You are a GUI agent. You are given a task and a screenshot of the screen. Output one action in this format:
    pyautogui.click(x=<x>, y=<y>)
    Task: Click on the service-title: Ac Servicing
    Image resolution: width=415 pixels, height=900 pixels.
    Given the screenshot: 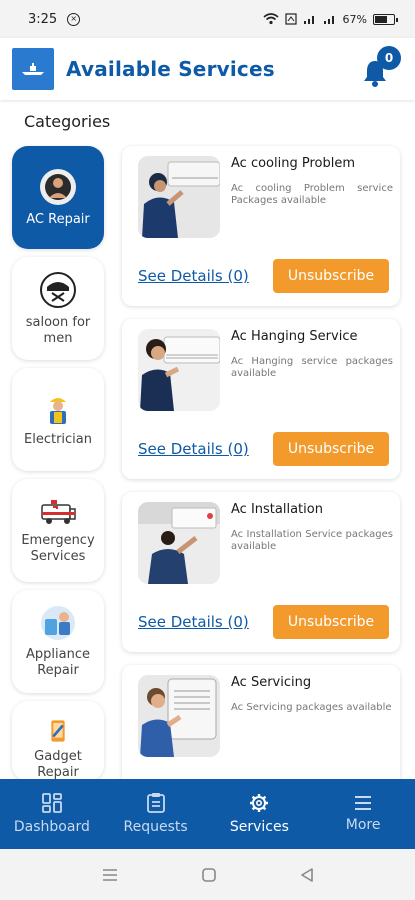 What is the action you would take?
    pyautogui.click(x=271, y=682)
    